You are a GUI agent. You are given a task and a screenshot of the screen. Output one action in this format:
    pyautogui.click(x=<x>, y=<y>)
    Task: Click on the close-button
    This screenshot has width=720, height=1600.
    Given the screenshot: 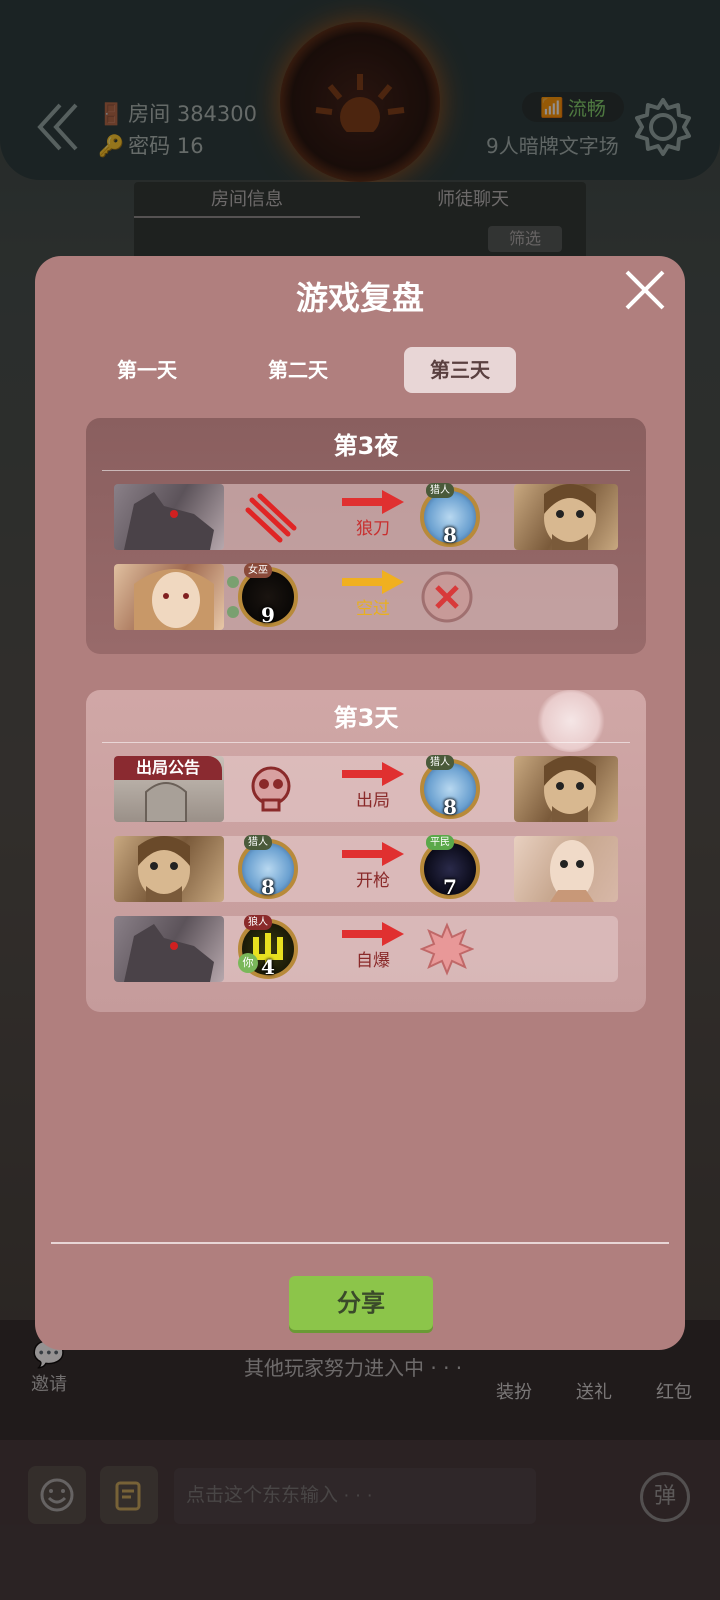 What is the action you would take?
    pyautogui.click(x=645, y=290)
    